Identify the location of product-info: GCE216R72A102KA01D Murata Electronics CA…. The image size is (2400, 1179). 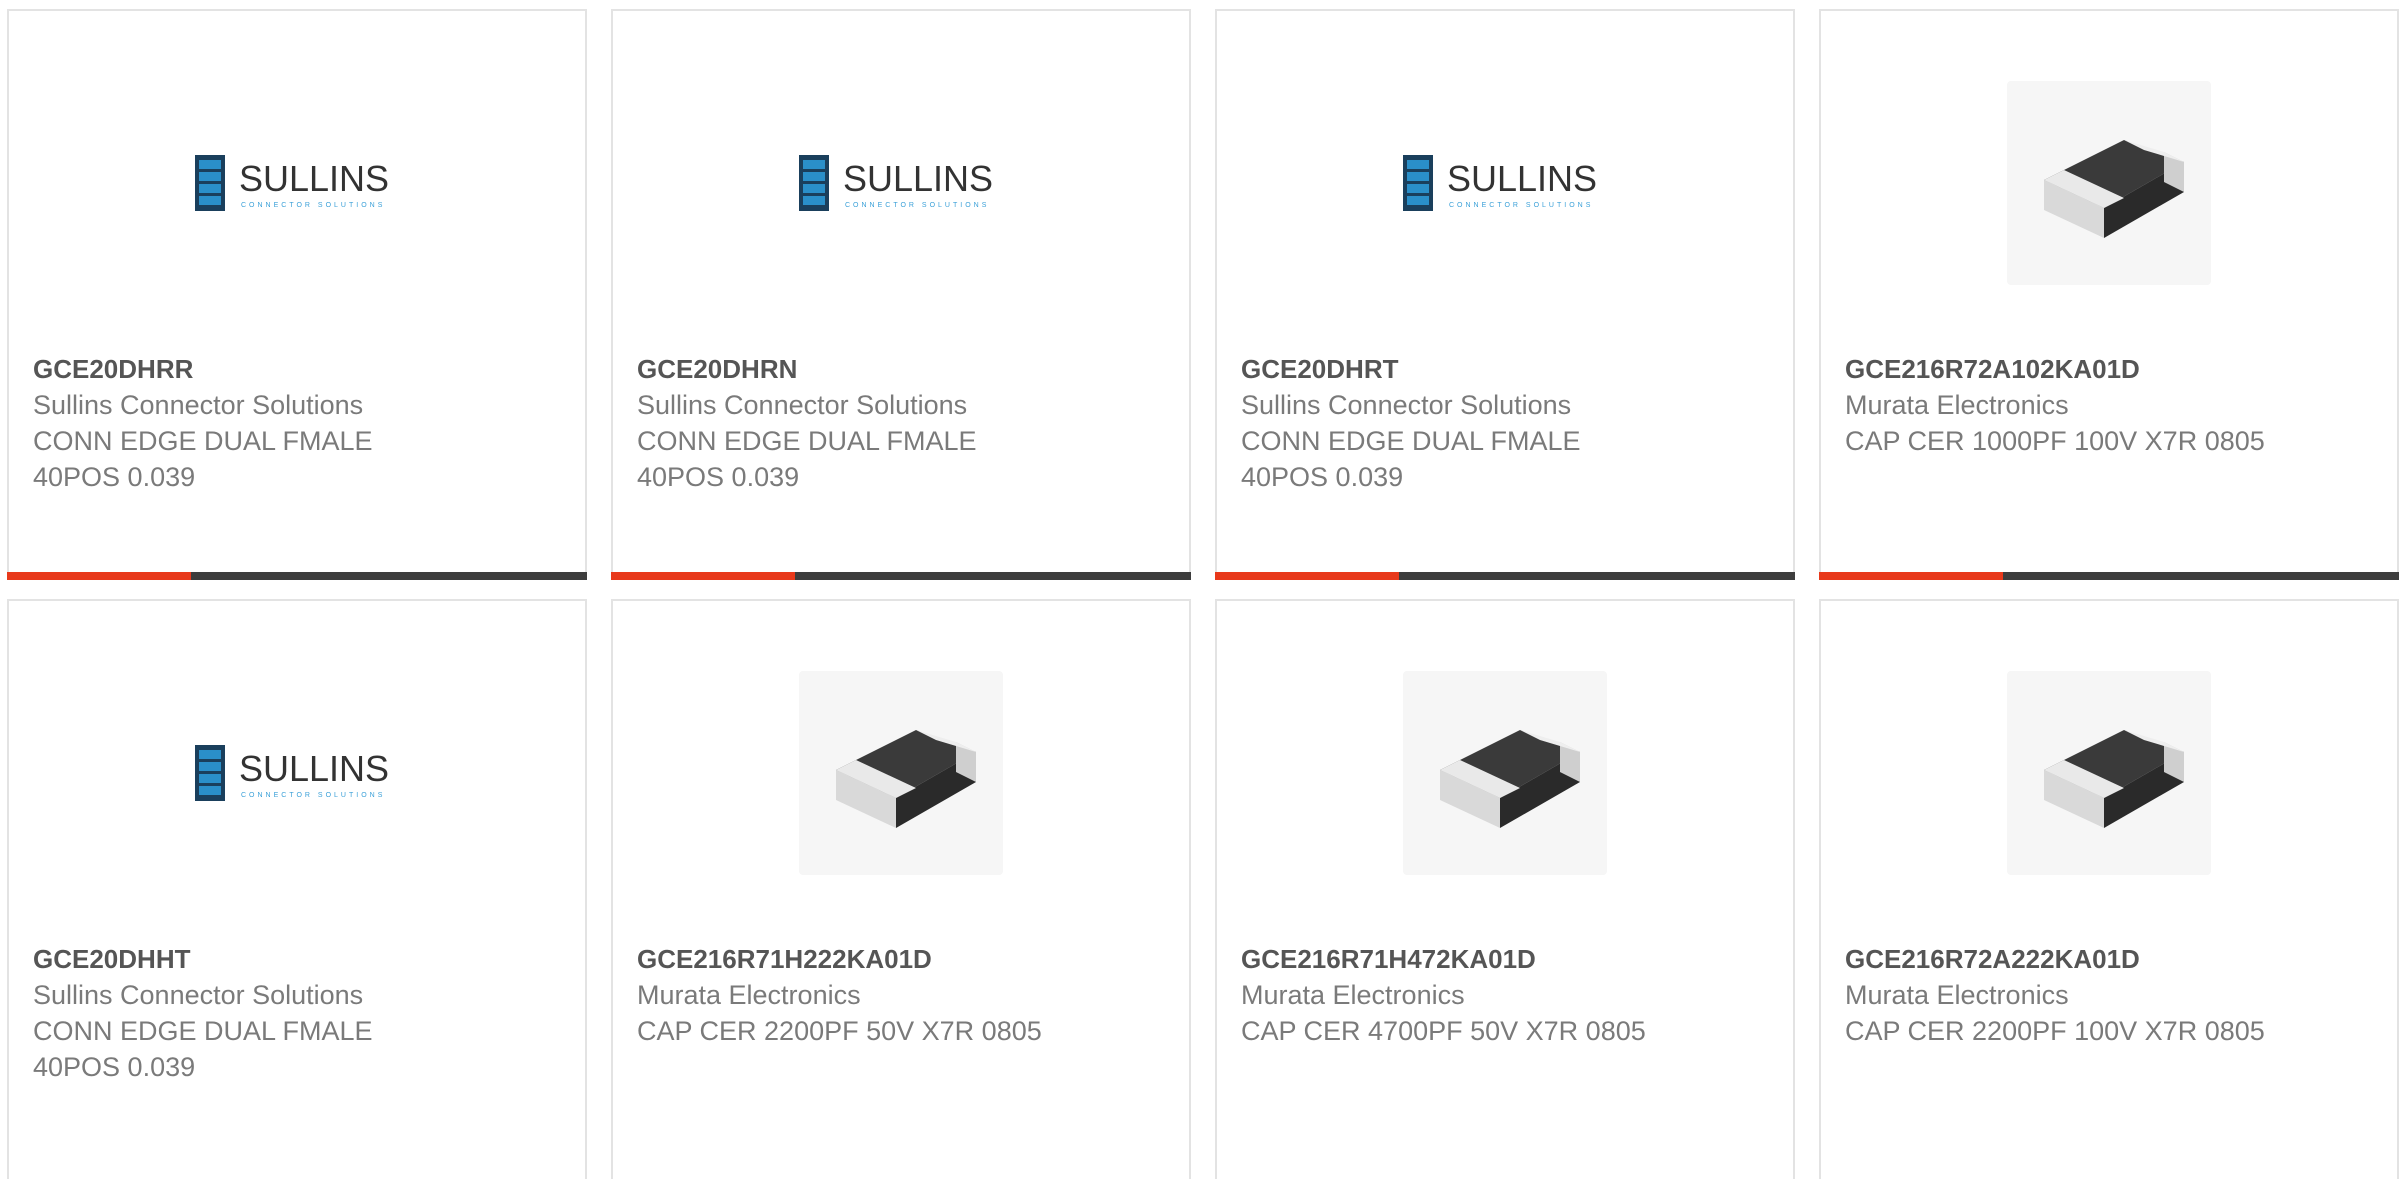
(2105, 405).